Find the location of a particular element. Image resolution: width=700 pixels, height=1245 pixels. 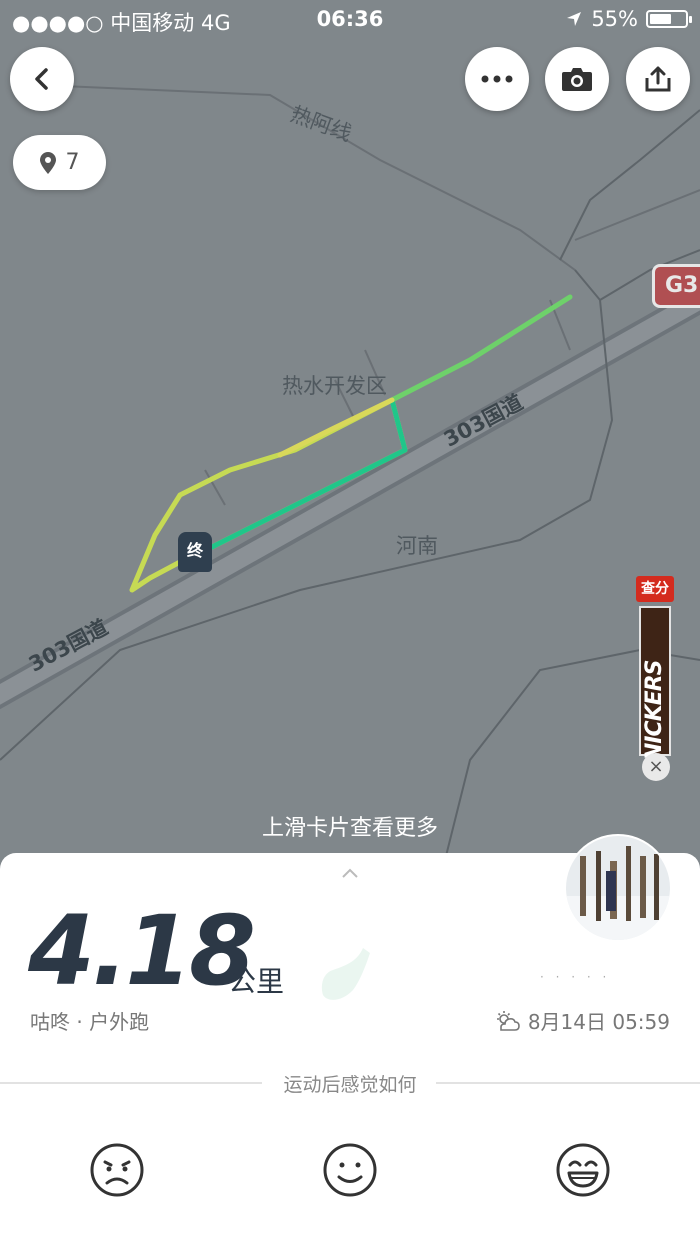

more-icon is located at coordinates (497, 79).